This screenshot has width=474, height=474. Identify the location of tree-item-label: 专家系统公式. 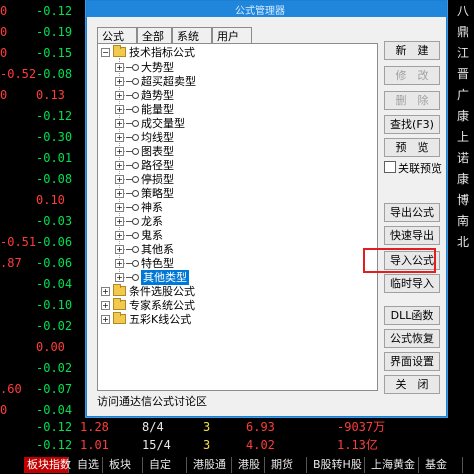
(162, 305).